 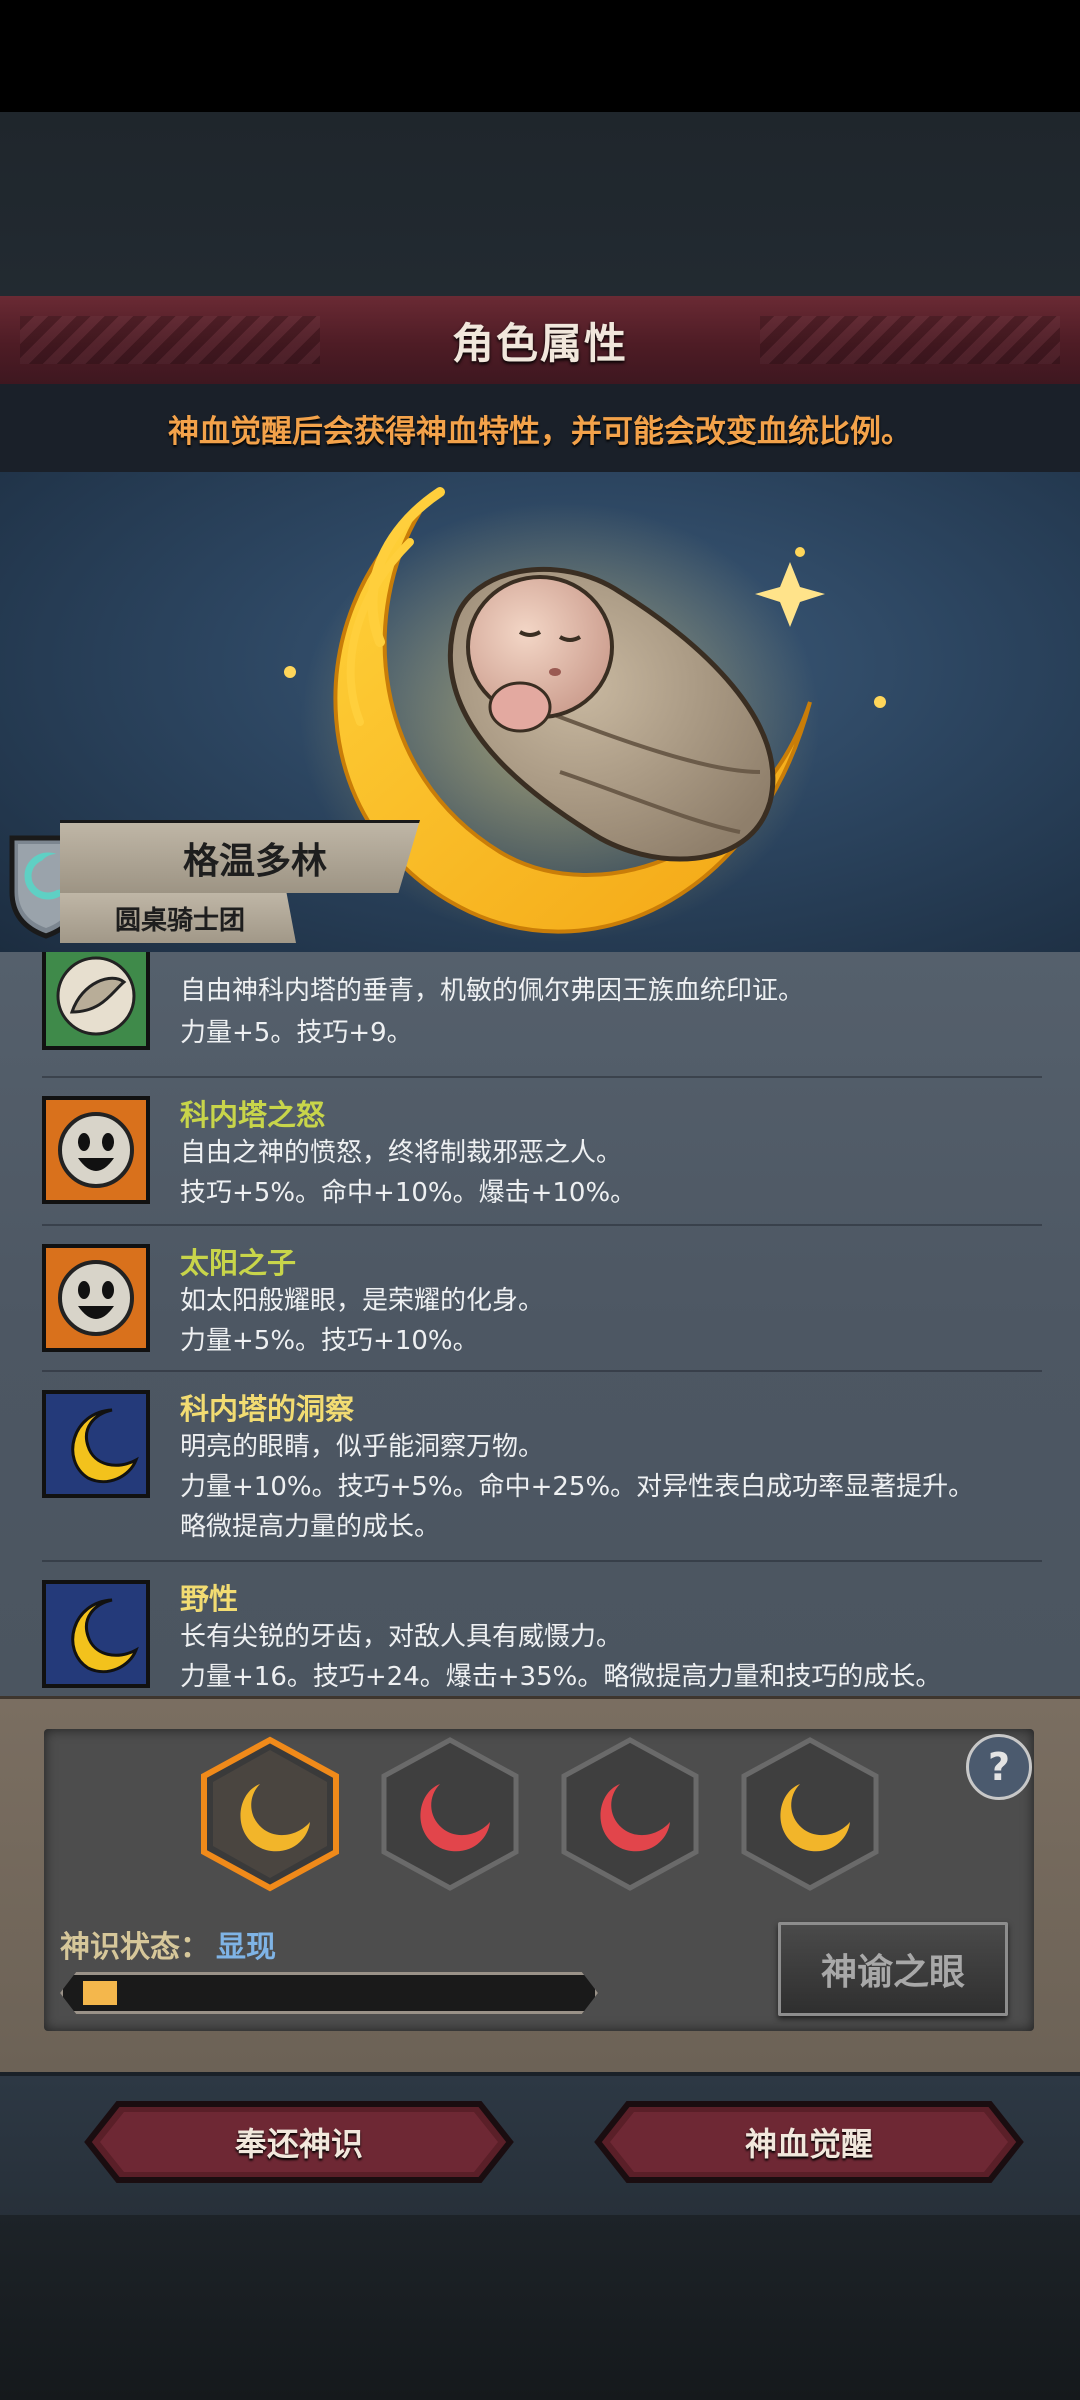 I want to click on trait-description: 明亮的眼睛，似乎能洞察万物。, so click(x=362, y=1447).